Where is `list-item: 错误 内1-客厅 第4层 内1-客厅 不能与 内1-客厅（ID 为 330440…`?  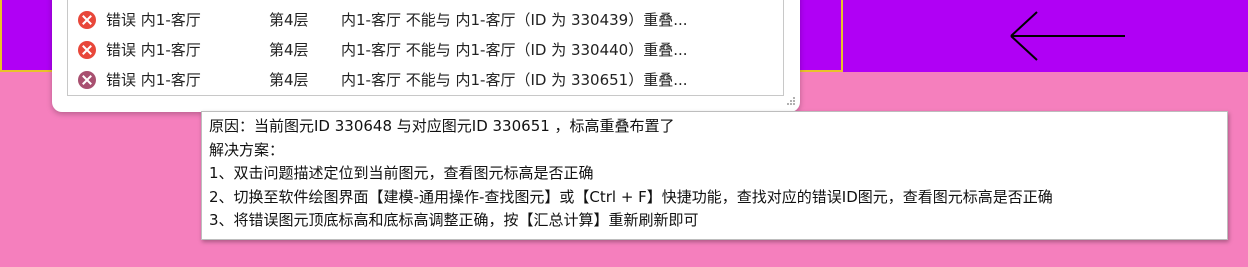
list-item: 错误 内1-客厅 第4层 内1-客厅 不能与 内1-客厅（ID 为 330440… is located at coordinates (418, 50).